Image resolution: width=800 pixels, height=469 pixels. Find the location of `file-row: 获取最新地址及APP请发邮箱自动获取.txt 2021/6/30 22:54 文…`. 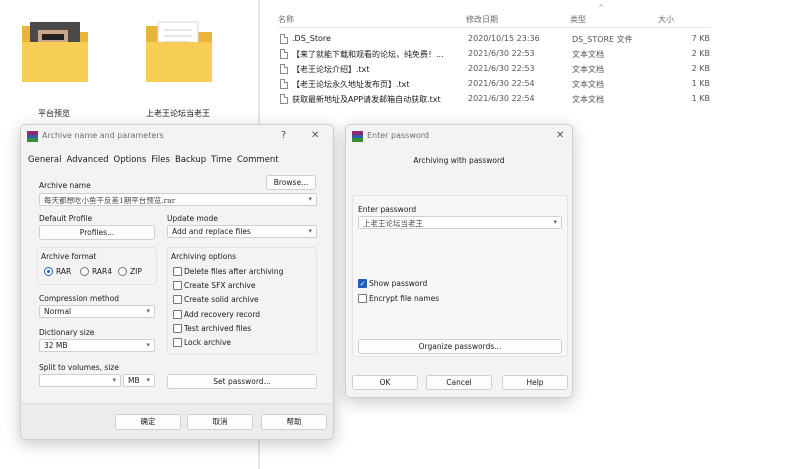

file-row: 获取最新地址及APP请发邮箱自动获取.txt 2021/6/30 22:54 文… is located at coordinates (503, 99).